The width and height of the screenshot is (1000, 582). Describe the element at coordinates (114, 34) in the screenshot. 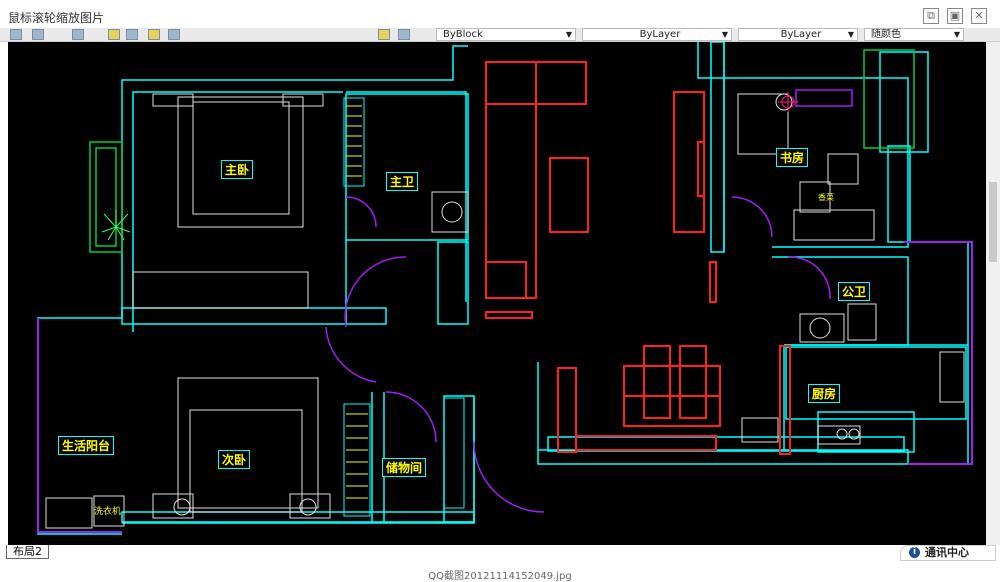

I see `lightbulb-icon` at that location.